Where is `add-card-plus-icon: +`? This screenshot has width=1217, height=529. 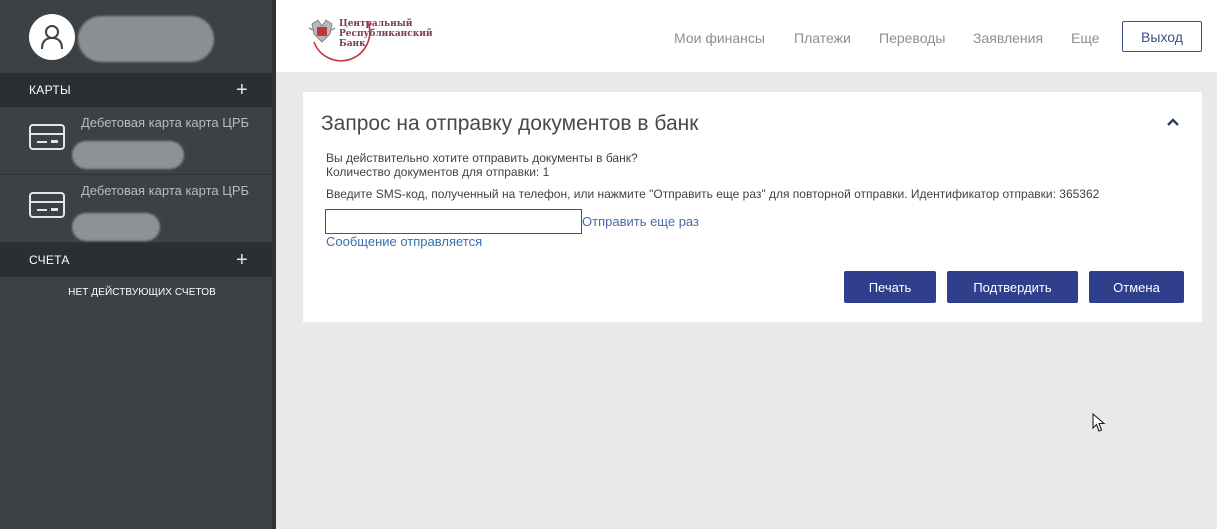
add-card-plus-icon: + is located at coordinates (242, 90).